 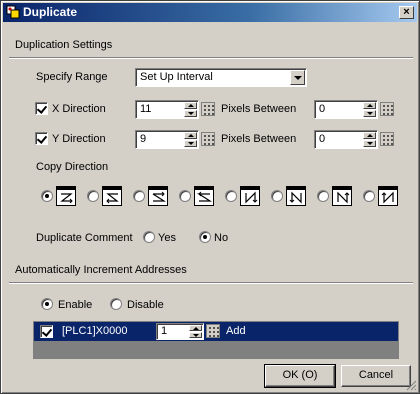 I want to click on specify-range-select: Set Up Interval, so click(x=221, y=77).